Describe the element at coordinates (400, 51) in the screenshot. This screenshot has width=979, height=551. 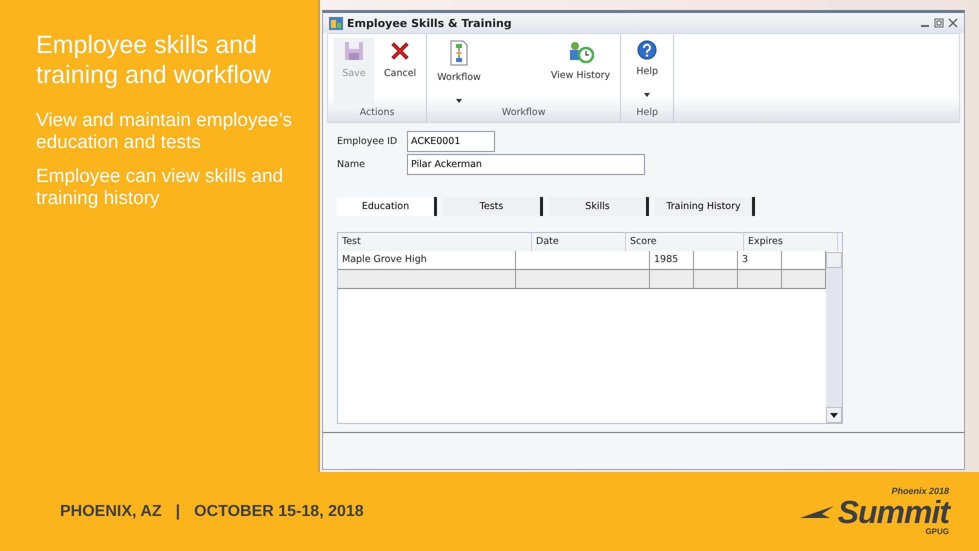
I see `x-mark-icon` at that location.